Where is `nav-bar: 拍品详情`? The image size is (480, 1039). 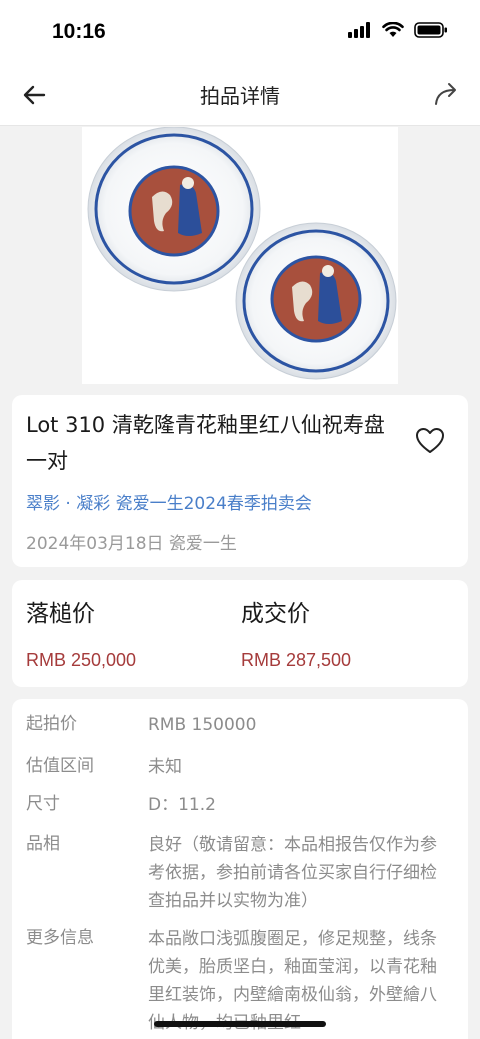
nav-bar: 拍品详情 is located at coordinates (240, 94).